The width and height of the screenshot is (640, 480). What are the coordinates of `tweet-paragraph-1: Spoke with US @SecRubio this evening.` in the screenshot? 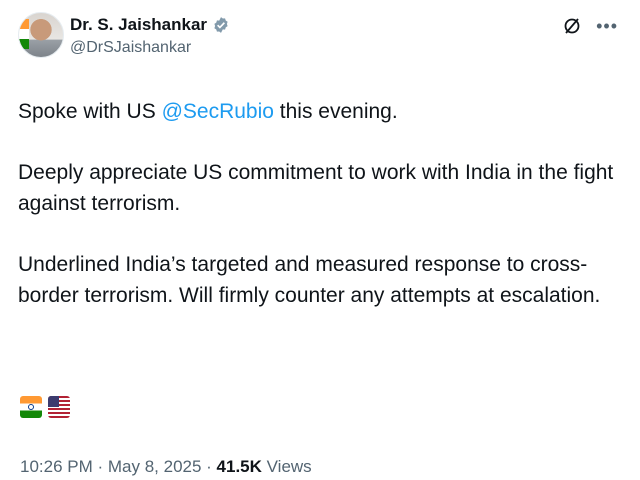 It's located at (318, 111).